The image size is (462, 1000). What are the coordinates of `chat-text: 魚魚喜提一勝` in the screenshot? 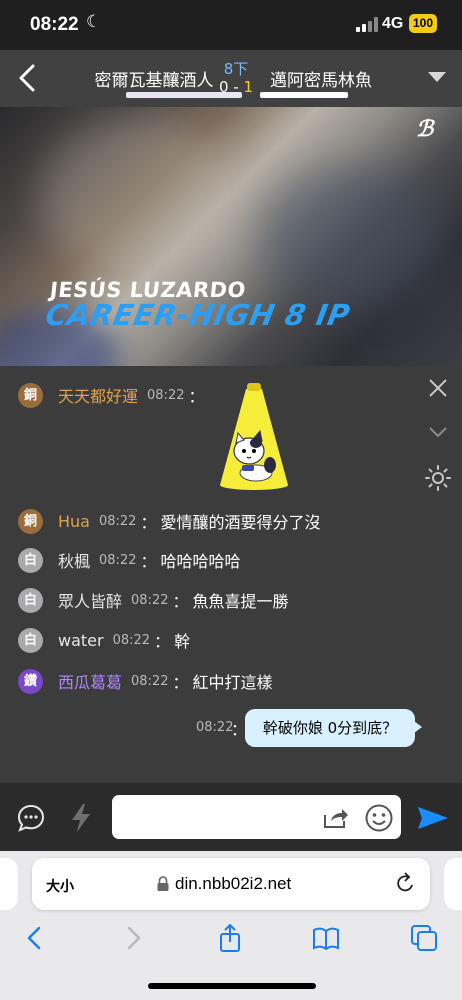 It's located at (240, 601).